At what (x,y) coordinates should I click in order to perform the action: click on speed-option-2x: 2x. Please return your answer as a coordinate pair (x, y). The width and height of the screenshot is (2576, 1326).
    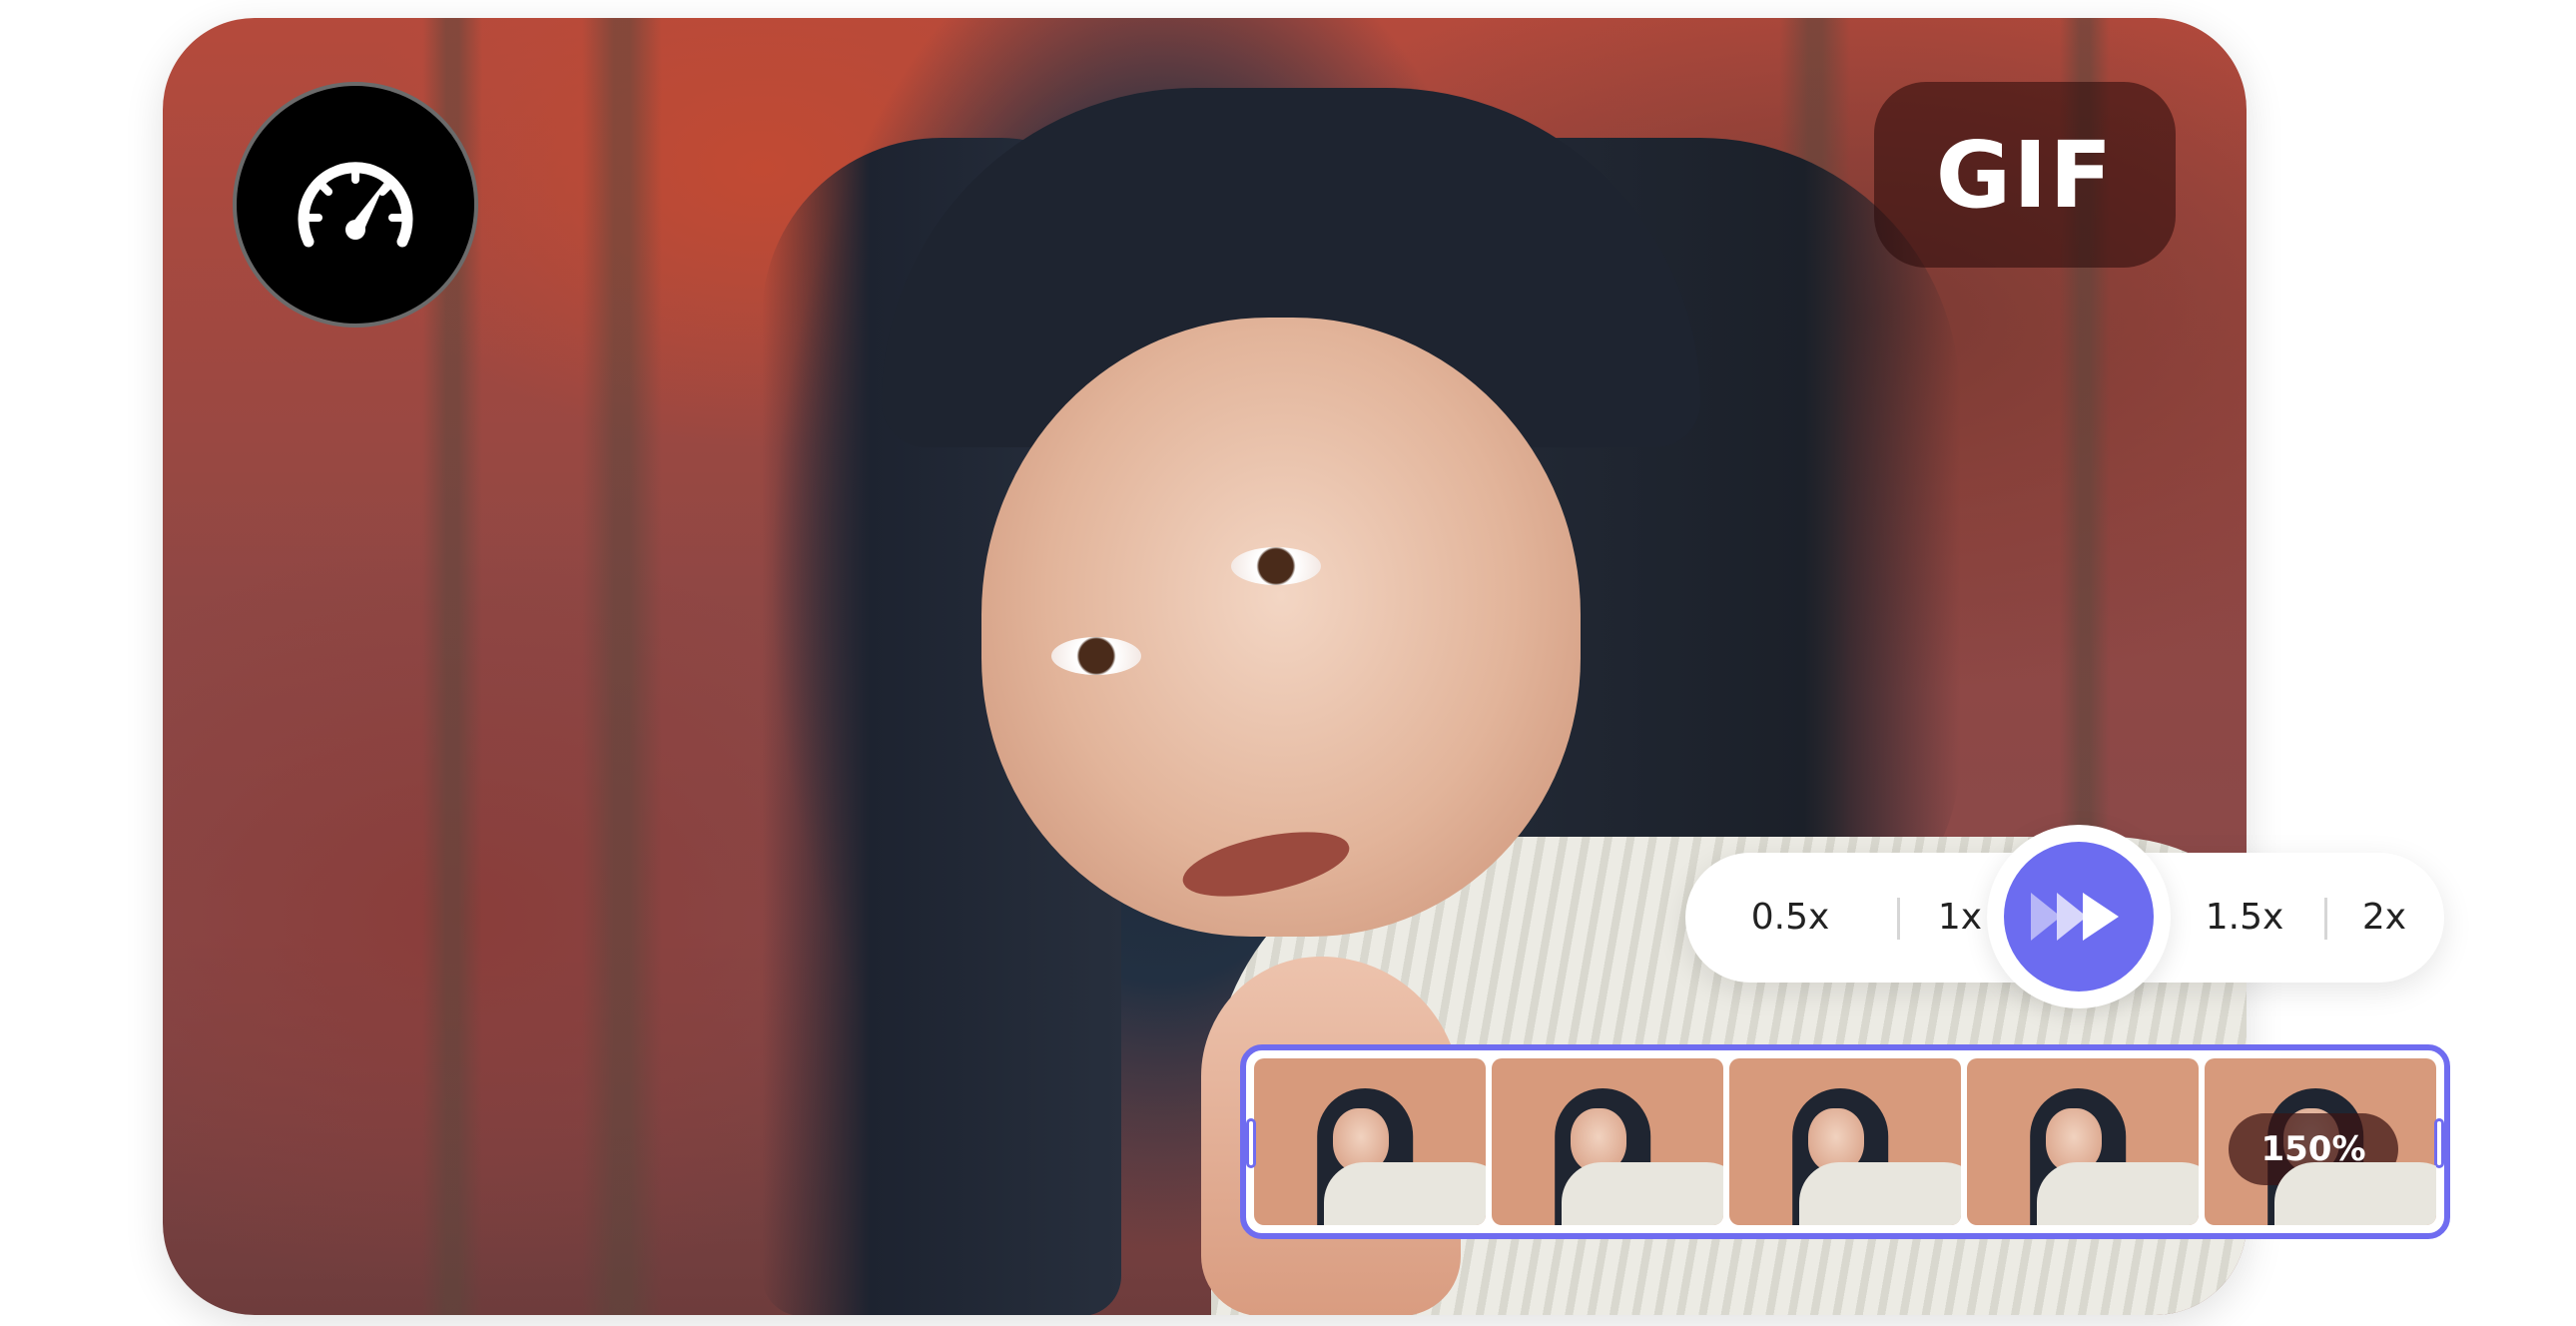
    Looking at the image, I should click on (2384, 918).